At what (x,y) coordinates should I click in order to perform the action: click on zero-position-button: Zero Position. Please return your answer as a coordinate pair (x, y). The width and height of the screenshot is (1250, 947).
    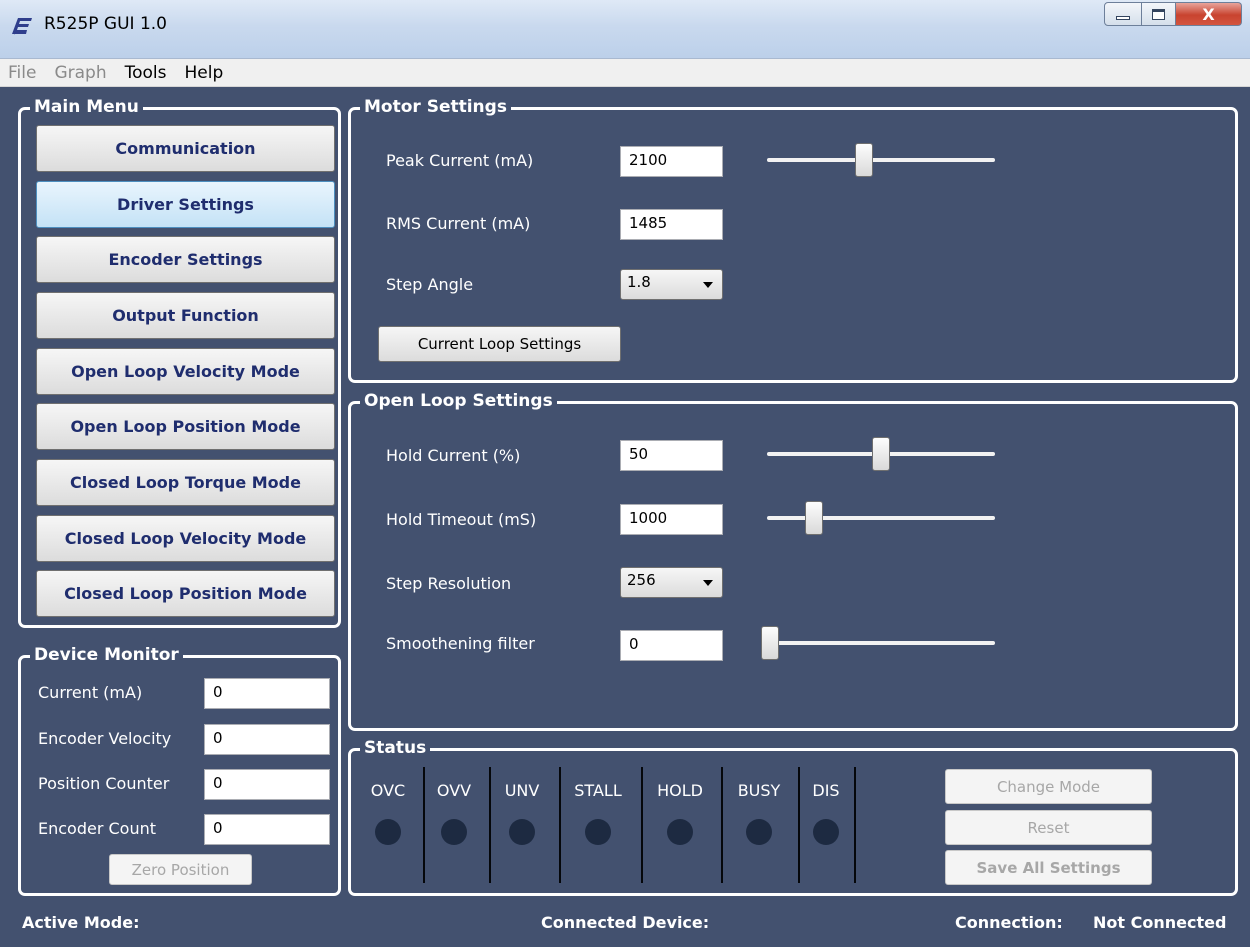
    Looking at the image, I should click on (180, 869).